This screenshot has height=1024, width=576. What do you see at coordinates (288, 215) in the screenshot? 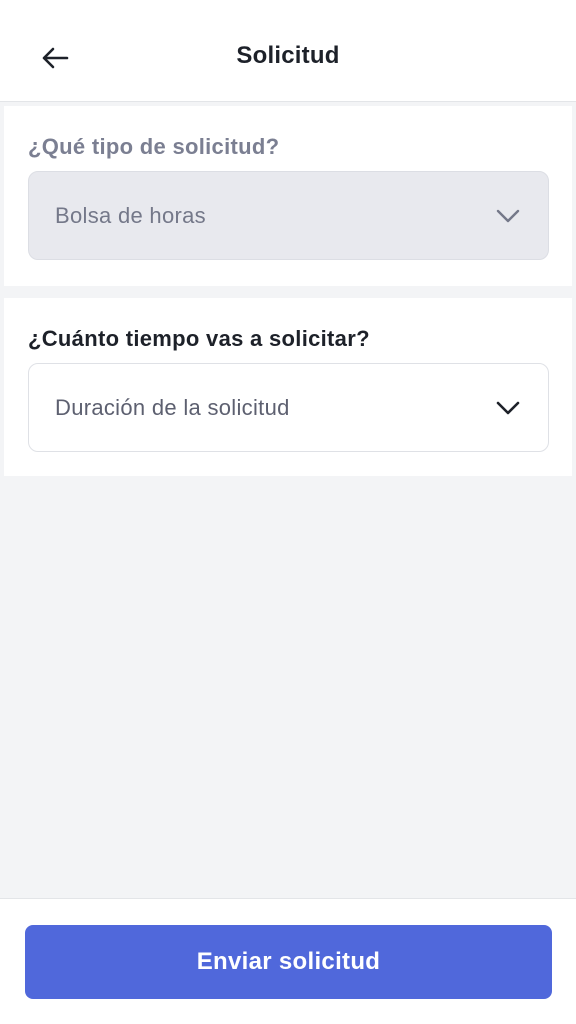
I see `request-type-select: Bolsa de horas` at bounding box center [288, 215].